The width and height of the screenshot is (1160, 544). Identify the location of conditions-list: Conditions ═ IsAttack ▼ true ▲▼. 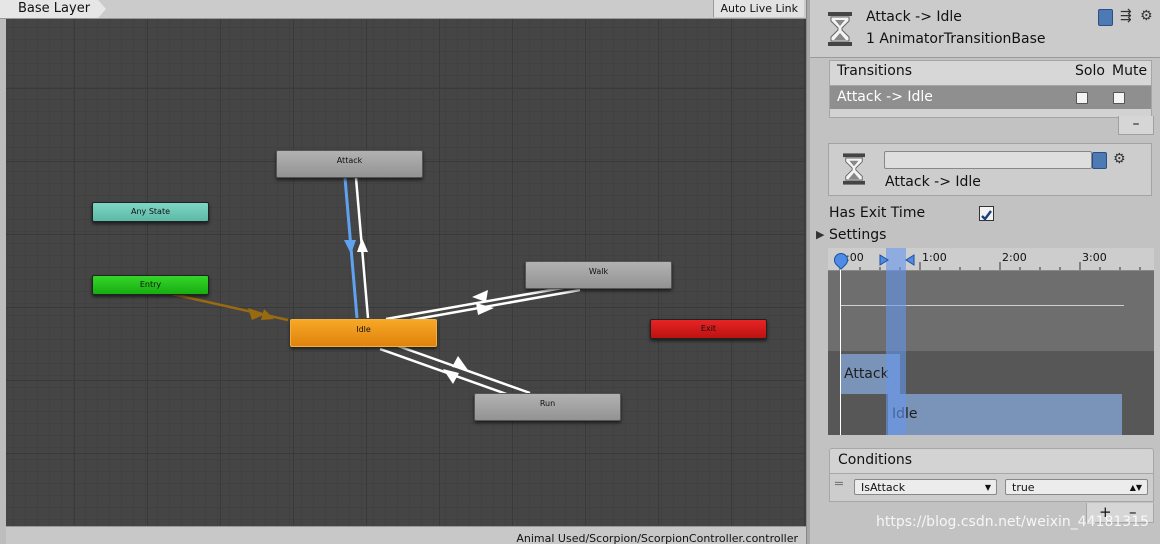
(991, 475).